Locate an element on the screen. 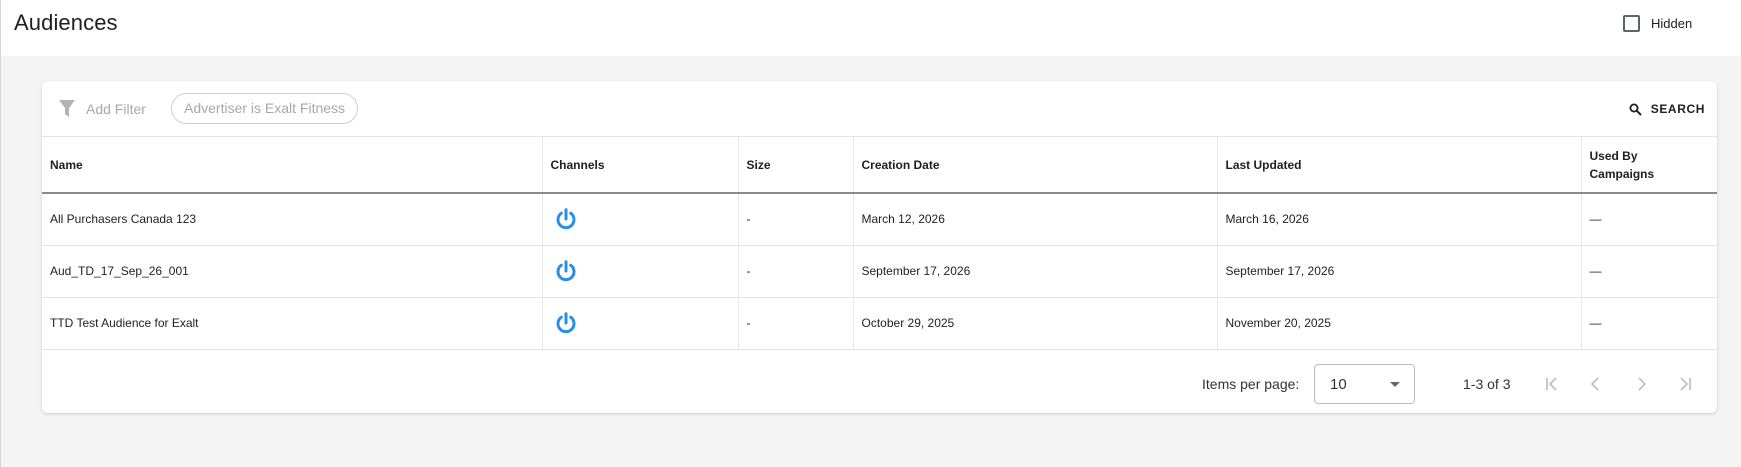 Image resolution: width=1741 pixels, height=467 pixels. cell-creation-date: September 17, 2026 is located at coordinates (1035, 271).